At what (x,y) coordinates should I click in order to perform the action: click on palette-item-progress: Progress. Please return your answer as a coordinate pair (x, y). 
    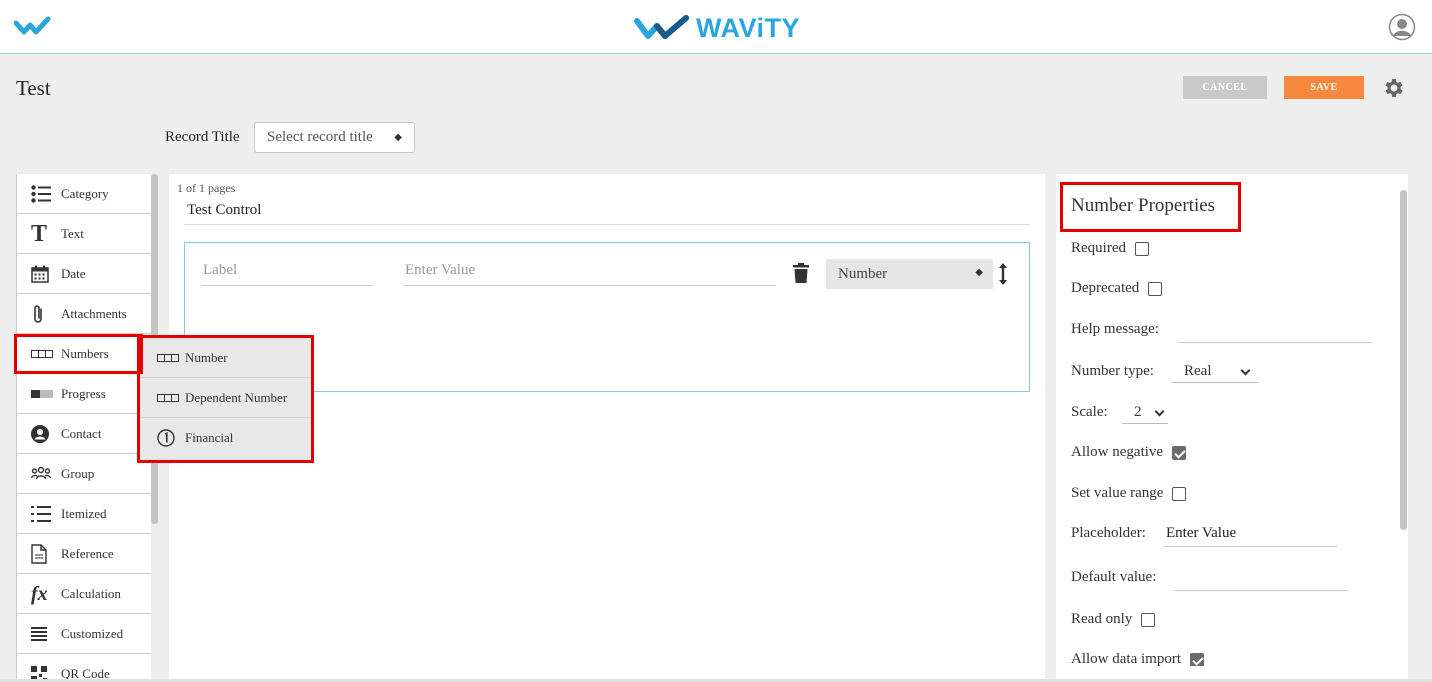
    Looking at the image, I should click on (84, 394).